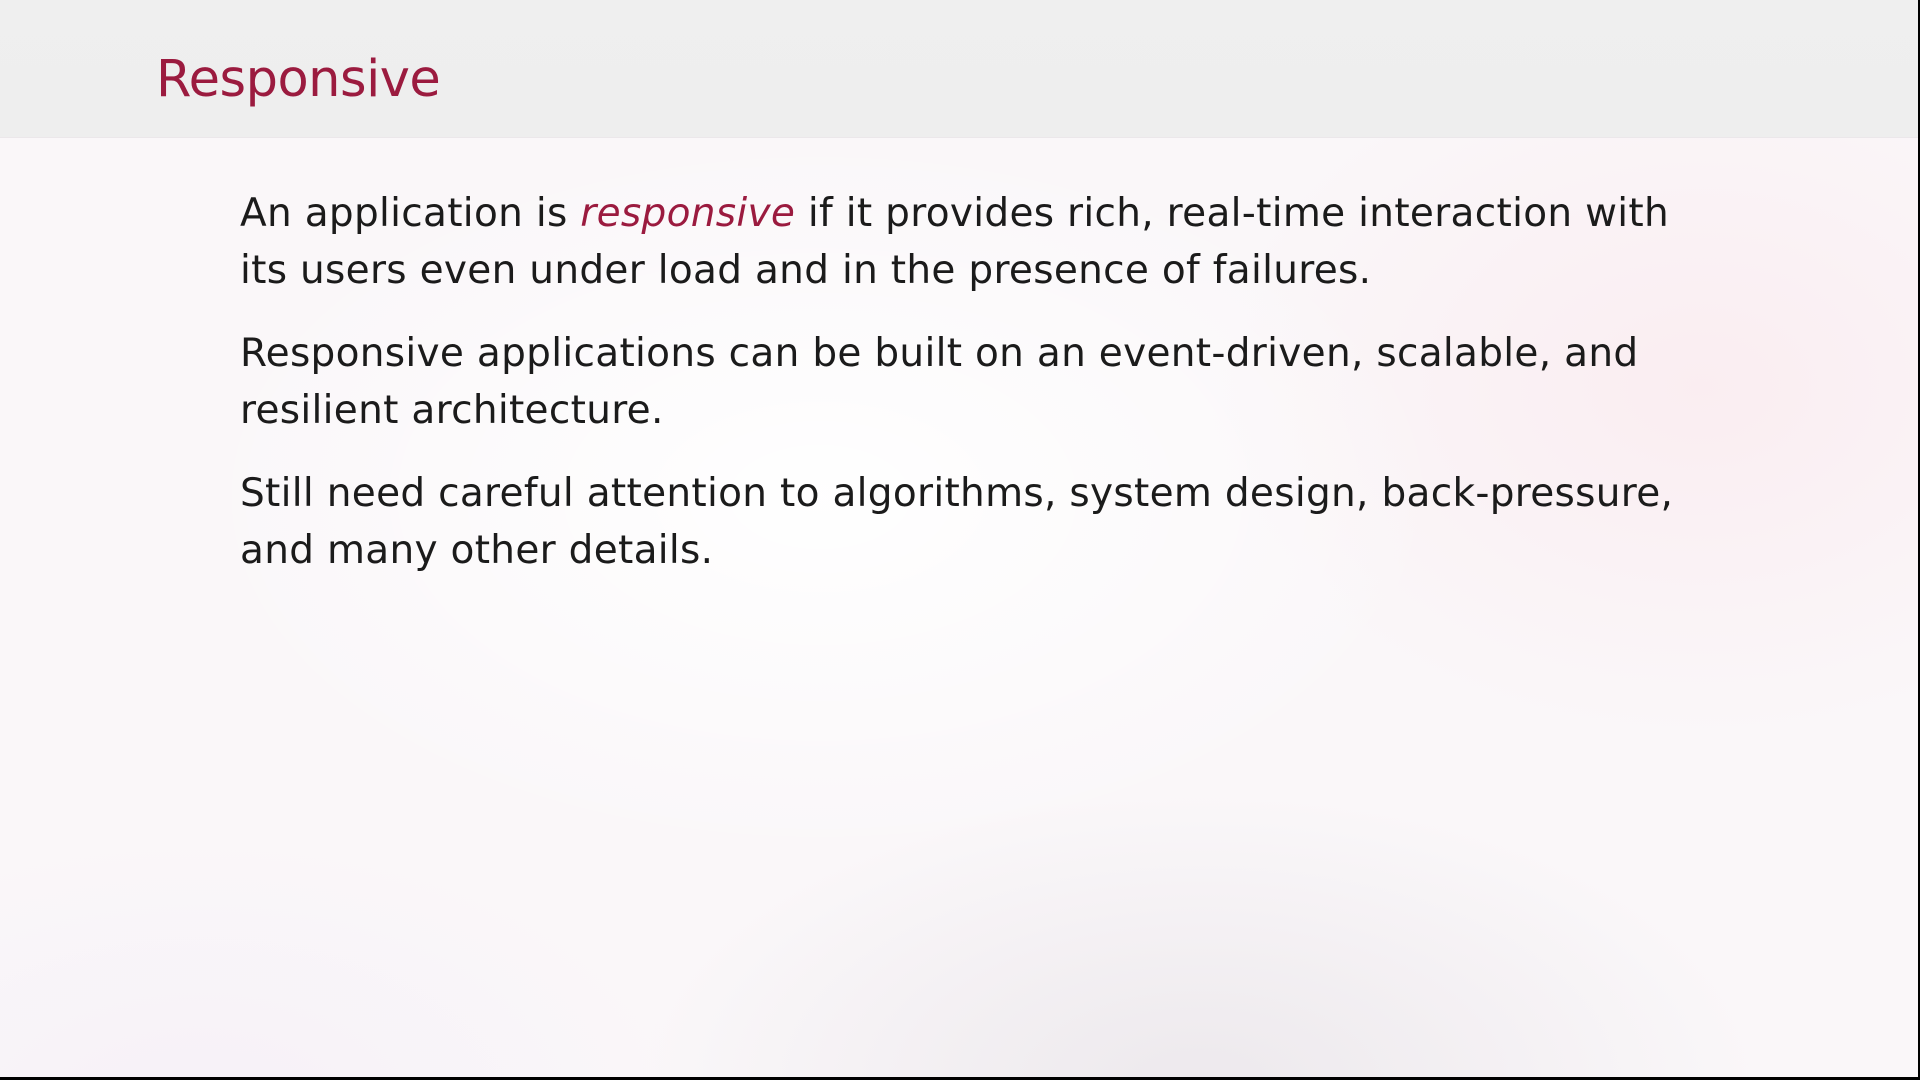 This screenshot has height=1080, width=1920. What do you see at coordinates (410, 213) in the screenshot?
I see `paragraph-definition-before: An application is` at bounding box center [410, 213].